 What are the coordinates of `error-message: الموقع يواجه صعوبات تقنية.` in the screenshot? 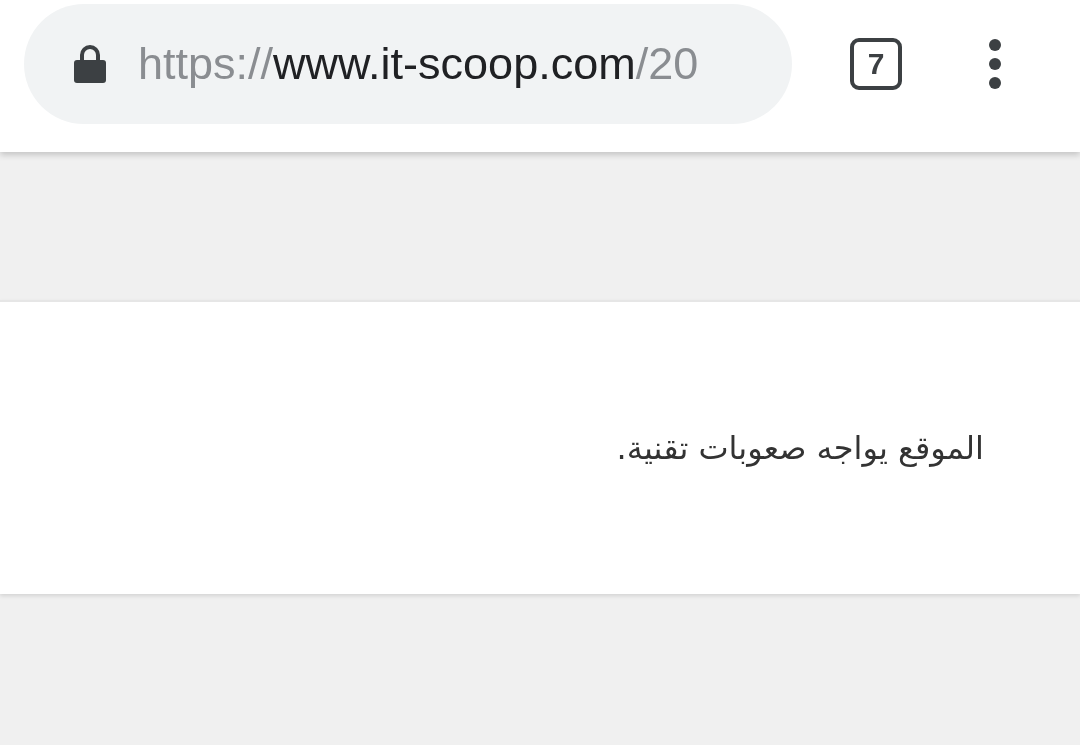 It's located at (800, 448).